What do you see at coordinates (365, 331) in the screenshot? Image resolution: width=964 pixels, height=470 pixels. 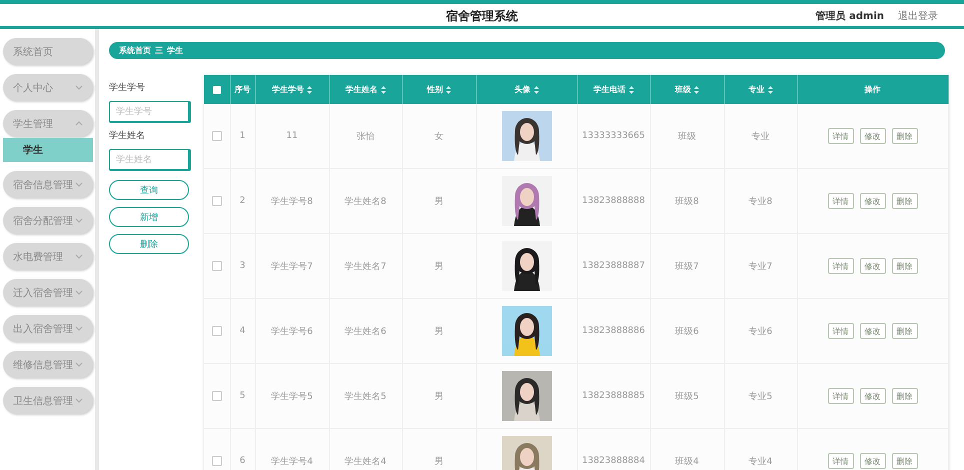 I see `table-cell: 学生姓名6` at bounding box center [365, 331].